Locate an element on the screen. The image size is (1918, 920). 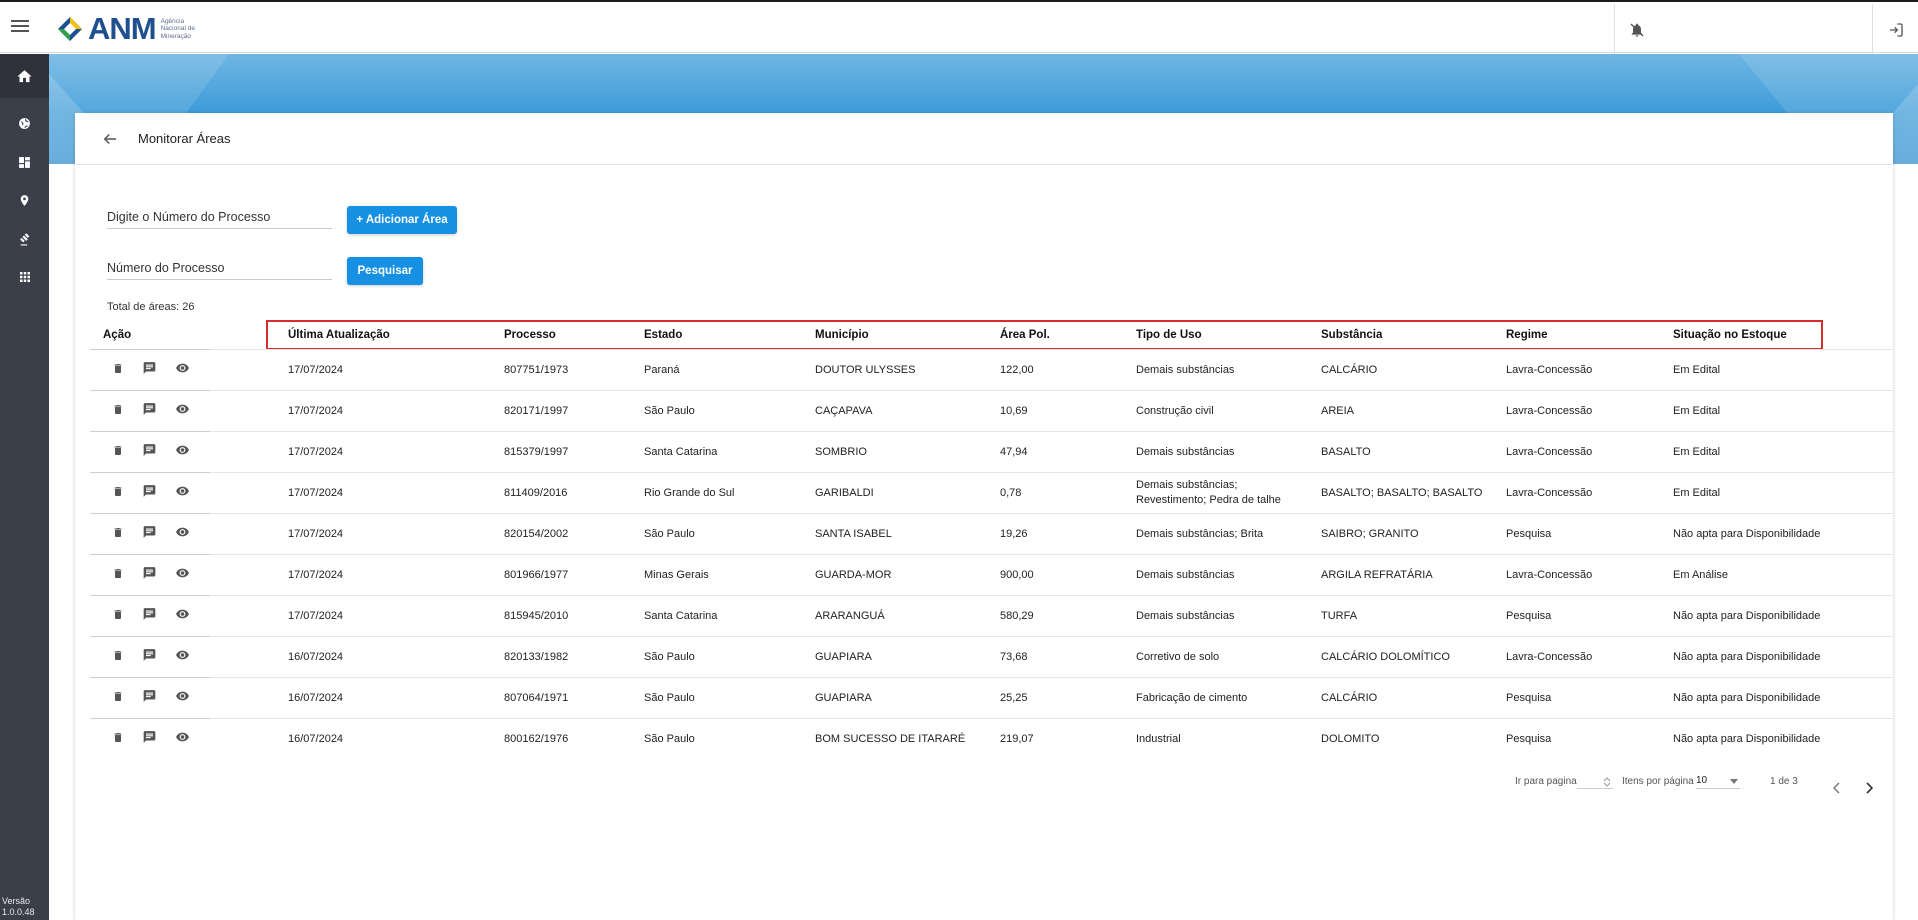
cell-tipo: Industrial is located at coordinates (1158, 739).